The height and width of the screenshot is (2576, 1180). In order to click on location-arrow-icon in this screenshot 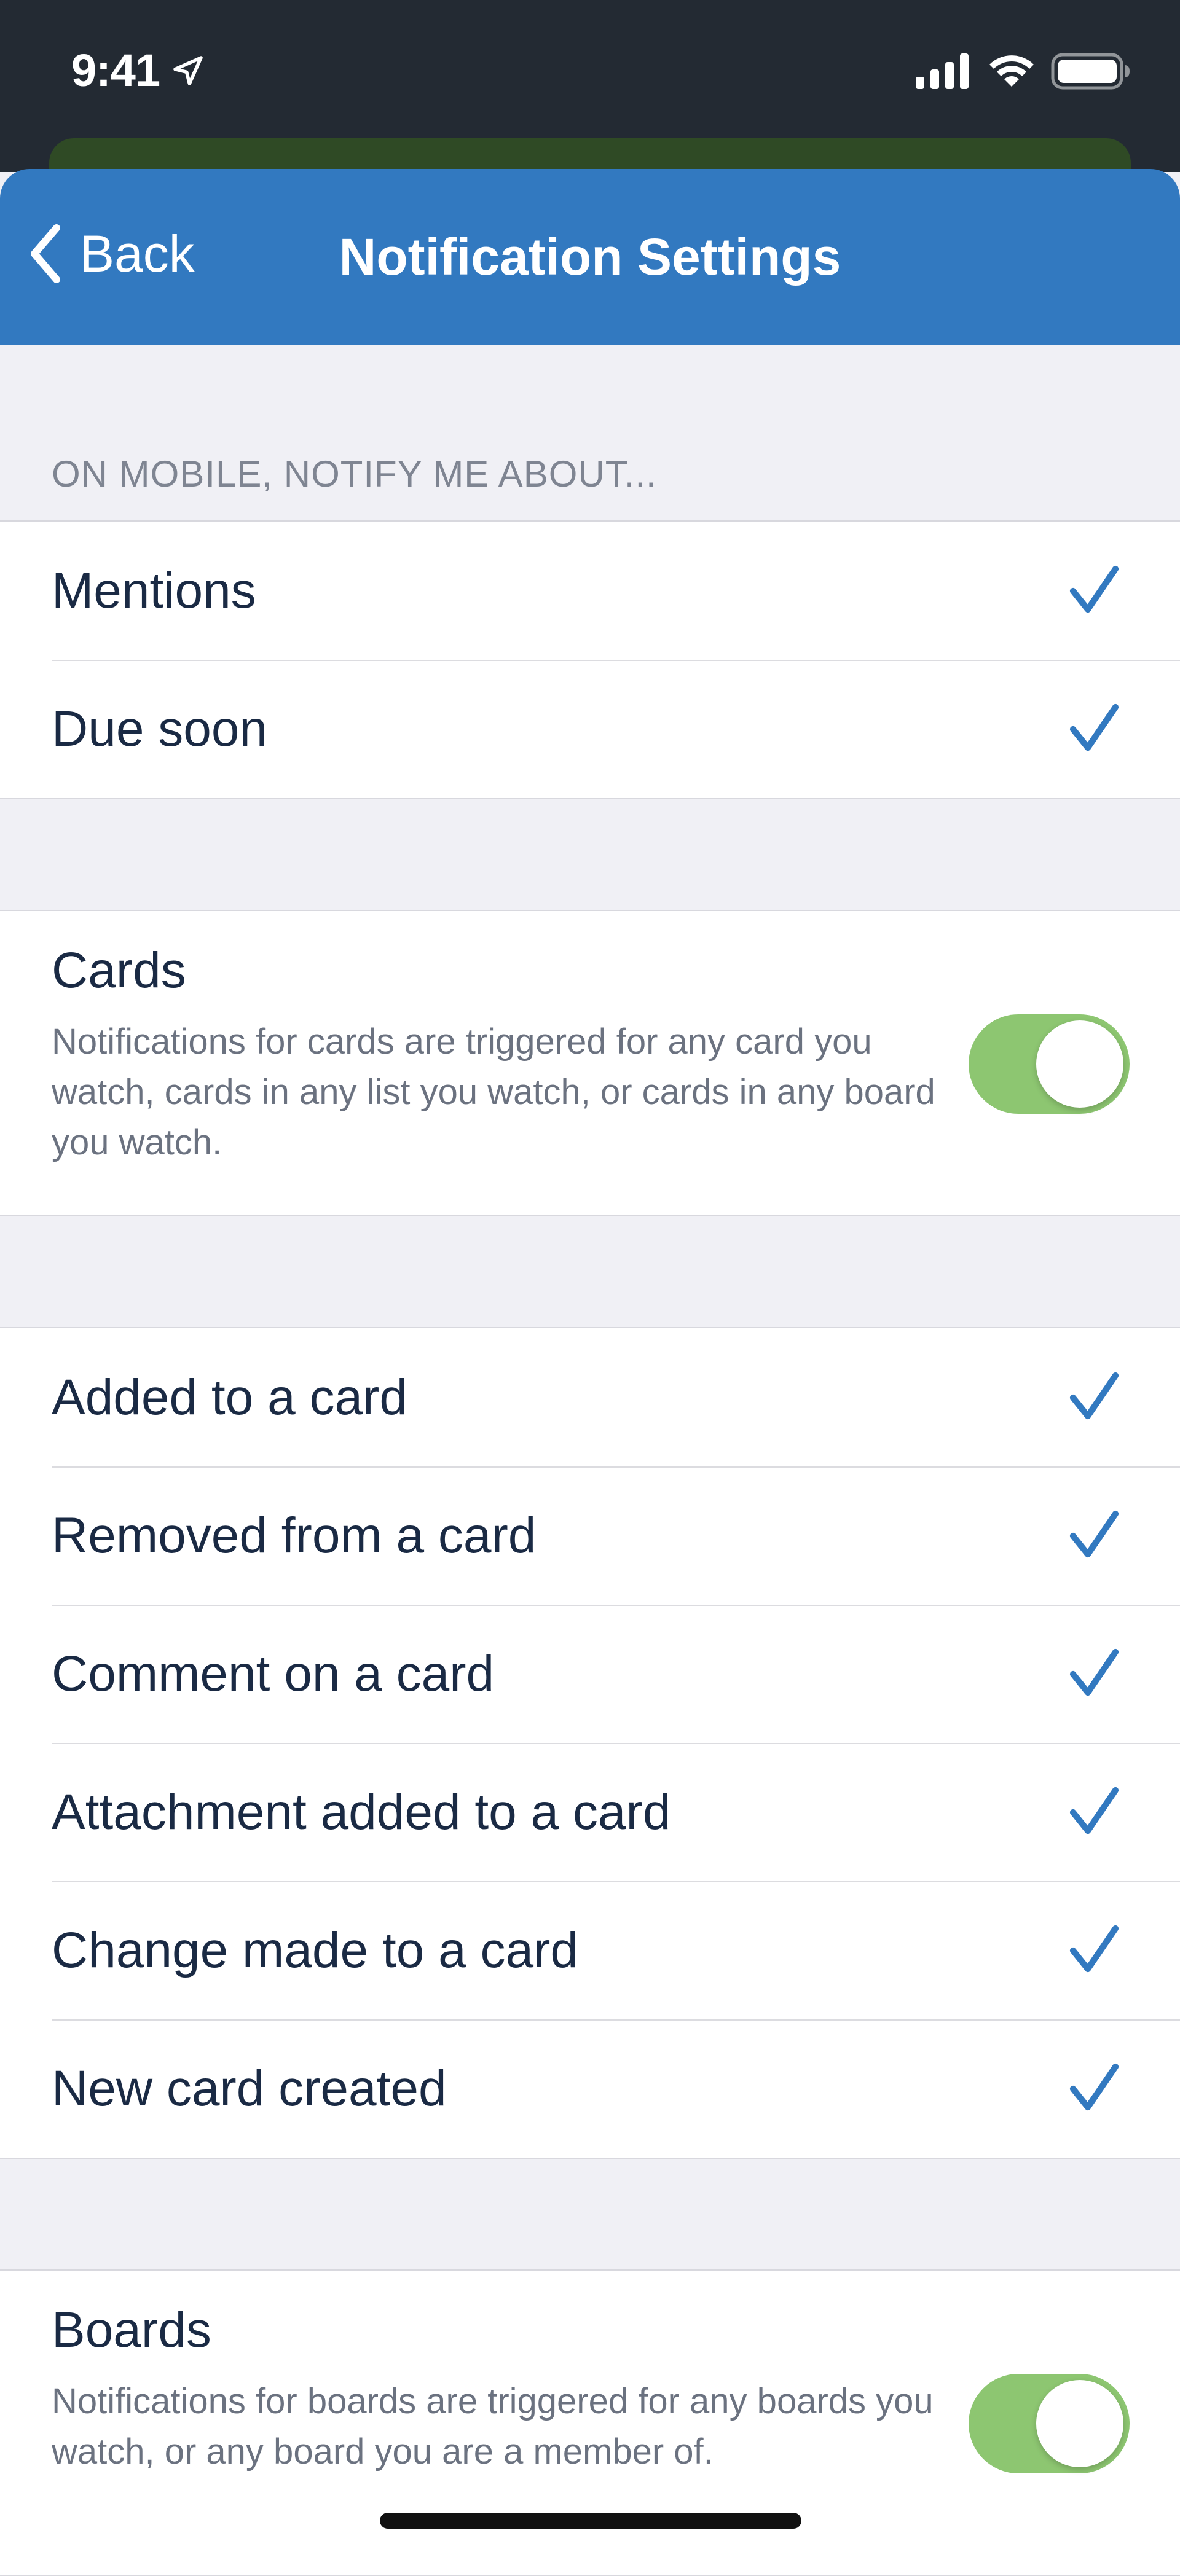, I will do `click(188, 70)`.